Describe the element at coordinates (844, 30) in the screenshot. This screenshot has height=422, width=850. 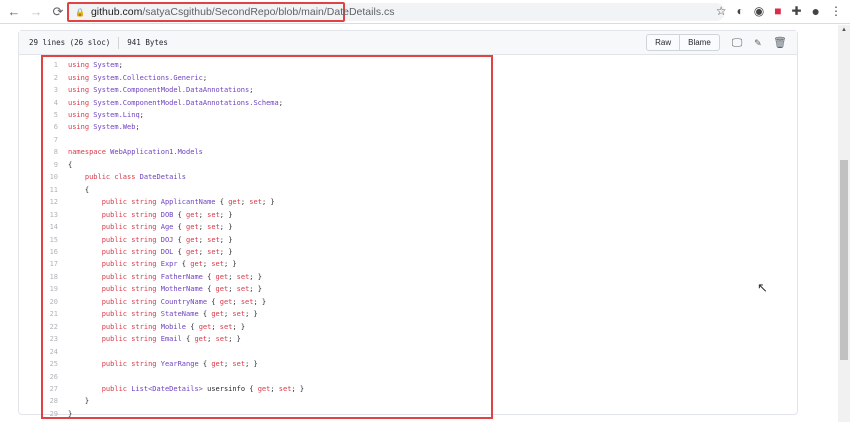
I see `scroll-up-icon: ▲` at that location.